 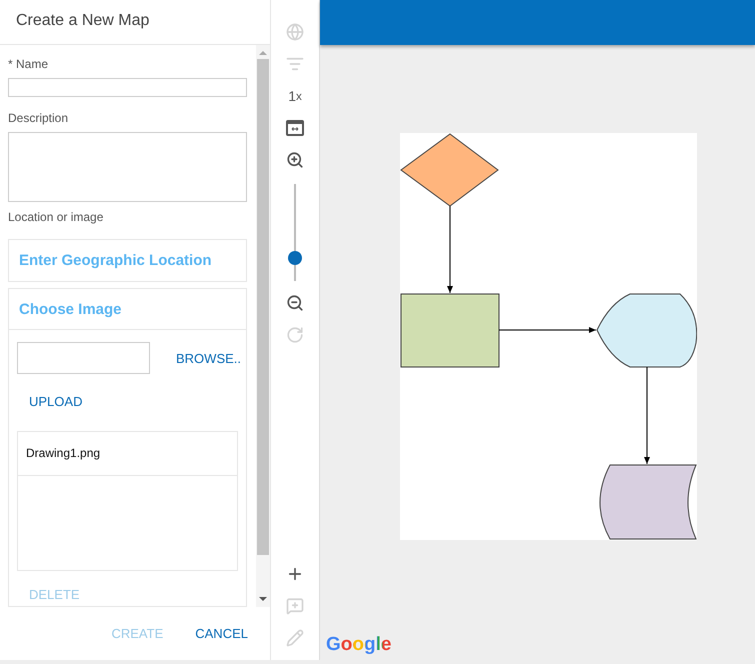 I want to click on file-list-item: Drawing1.png, so click(x=127, y=454).